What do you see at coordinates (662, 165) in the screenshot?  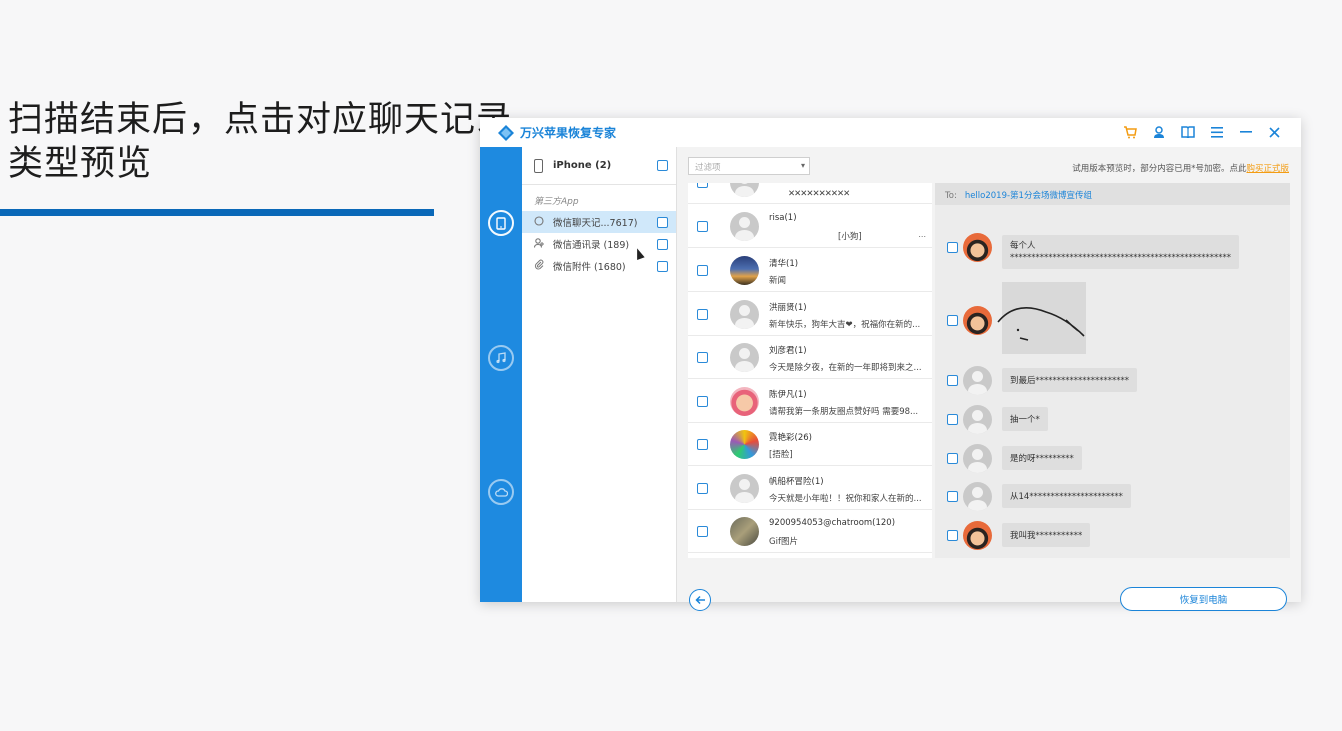 I see `device-checkbox` at bounding box center [662, 165].